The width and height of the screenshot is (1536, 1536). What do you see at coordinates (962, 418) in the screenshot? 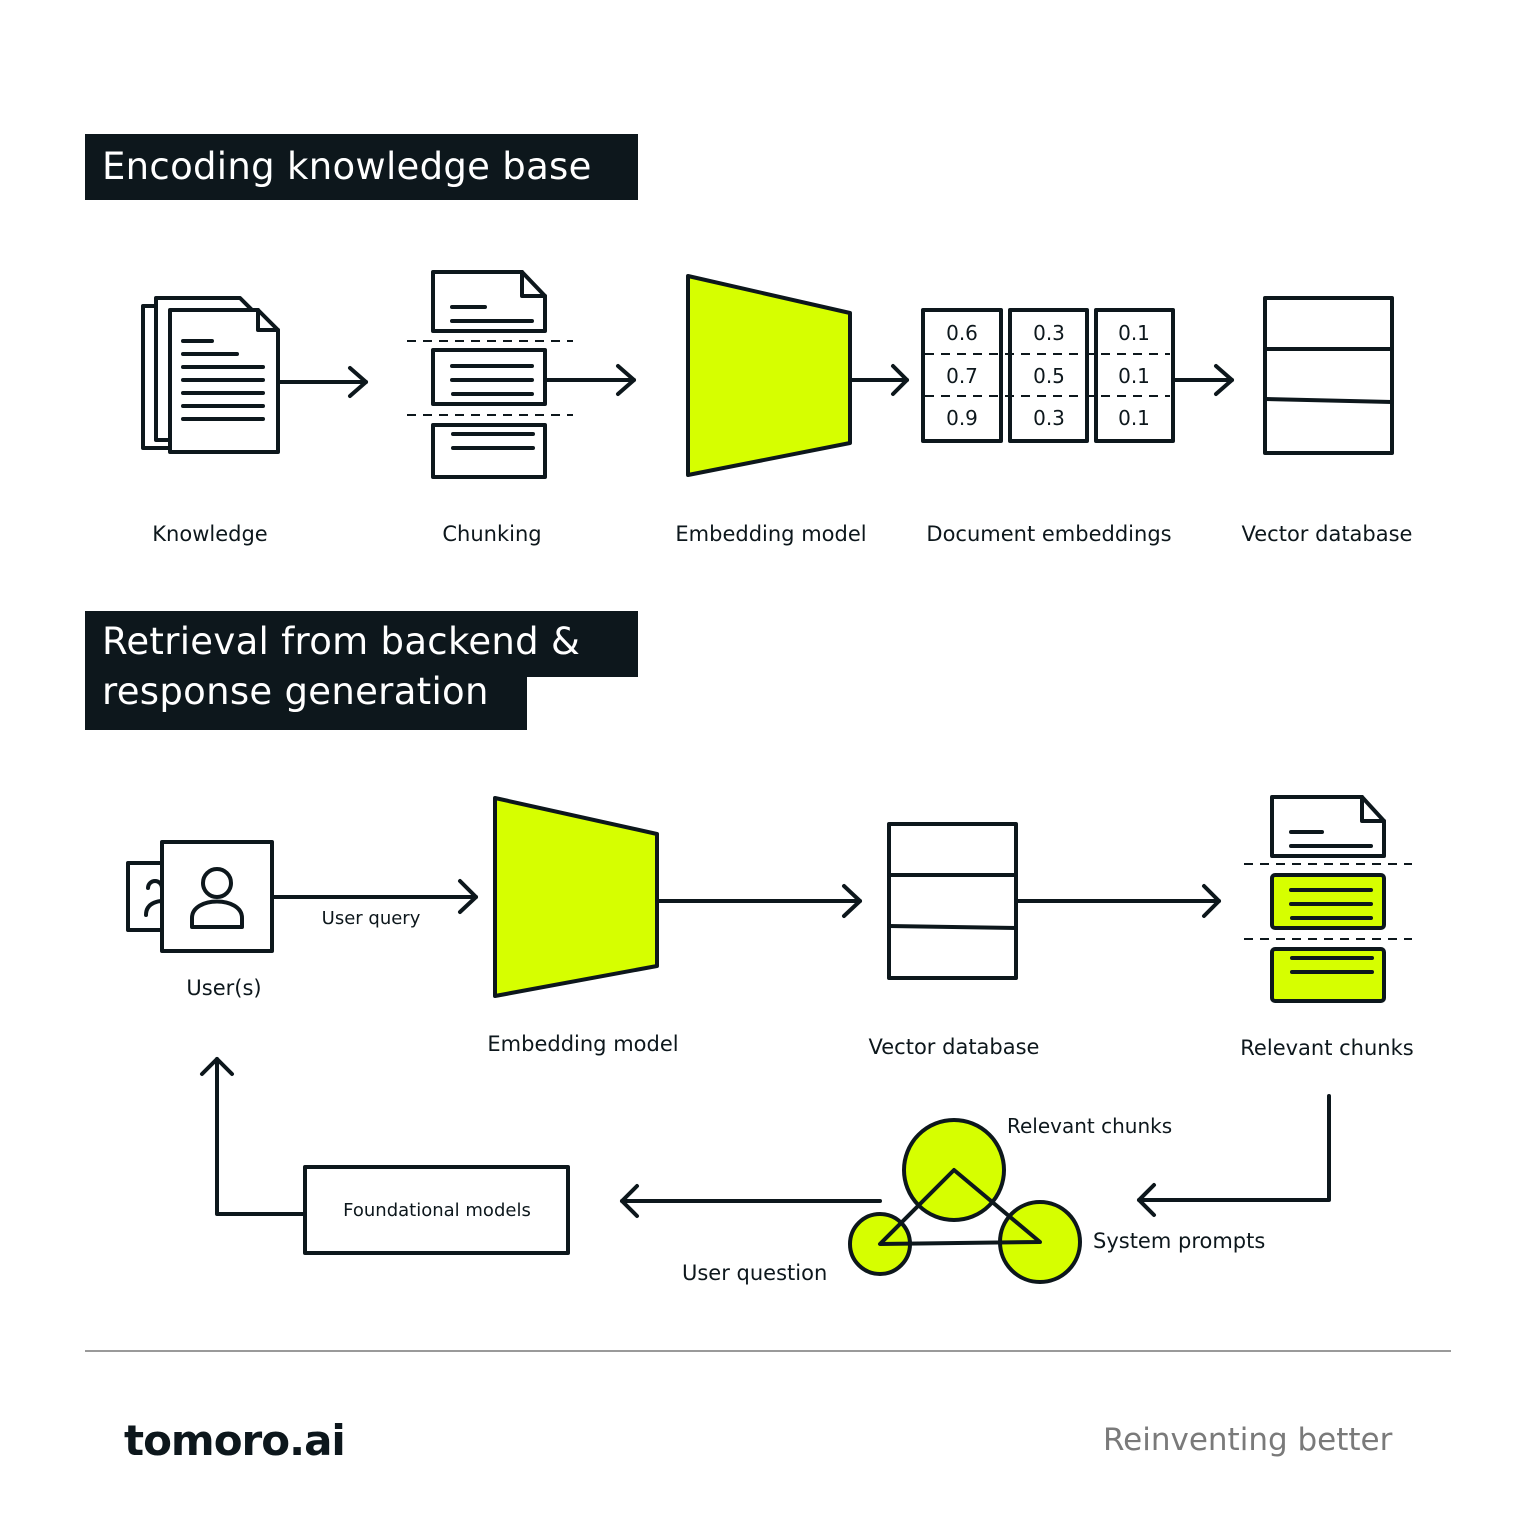
I see `embedding-value: 0.9` at bounding box center [962, 418].